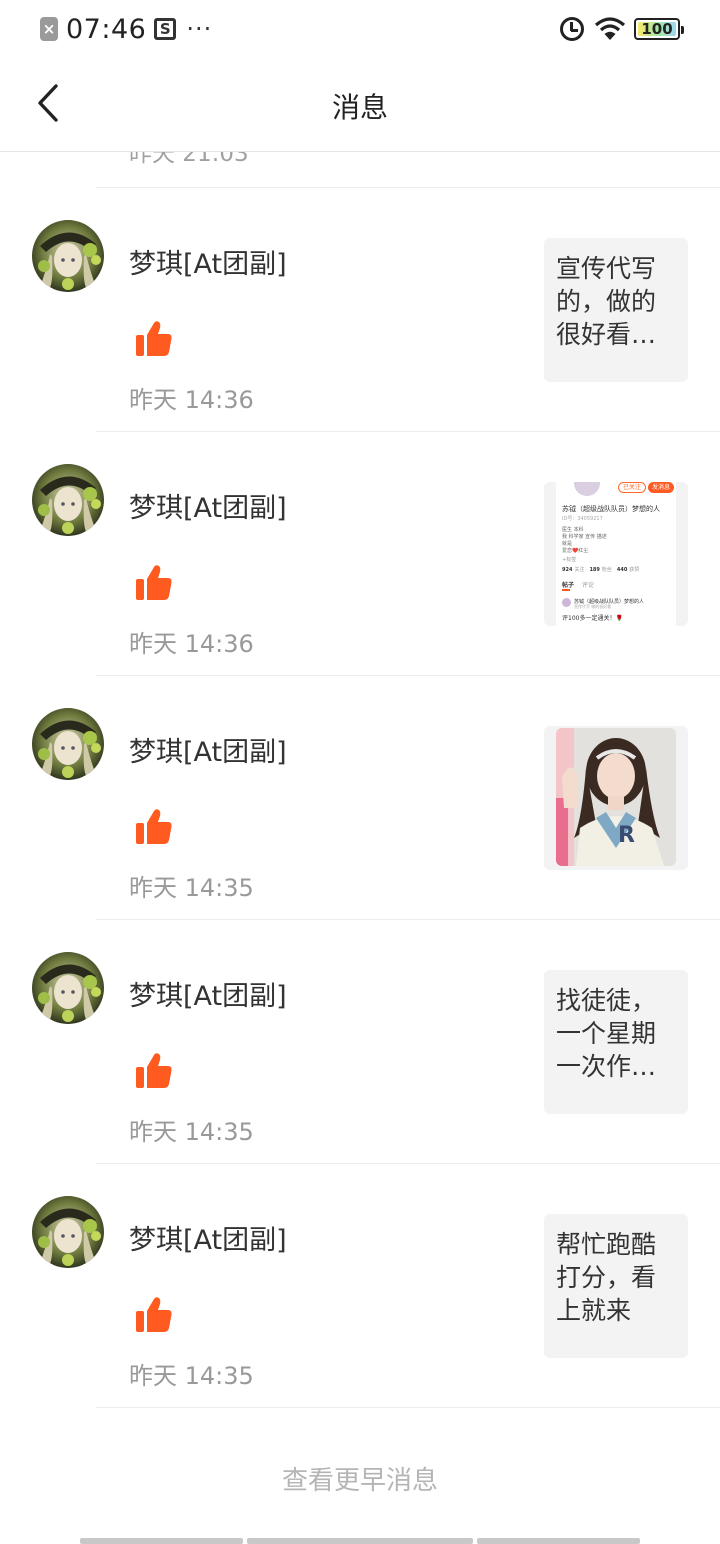 The height and width of the screenshot is (1544, 720). I want to click on home-indicator-left, so click(161, 1541).